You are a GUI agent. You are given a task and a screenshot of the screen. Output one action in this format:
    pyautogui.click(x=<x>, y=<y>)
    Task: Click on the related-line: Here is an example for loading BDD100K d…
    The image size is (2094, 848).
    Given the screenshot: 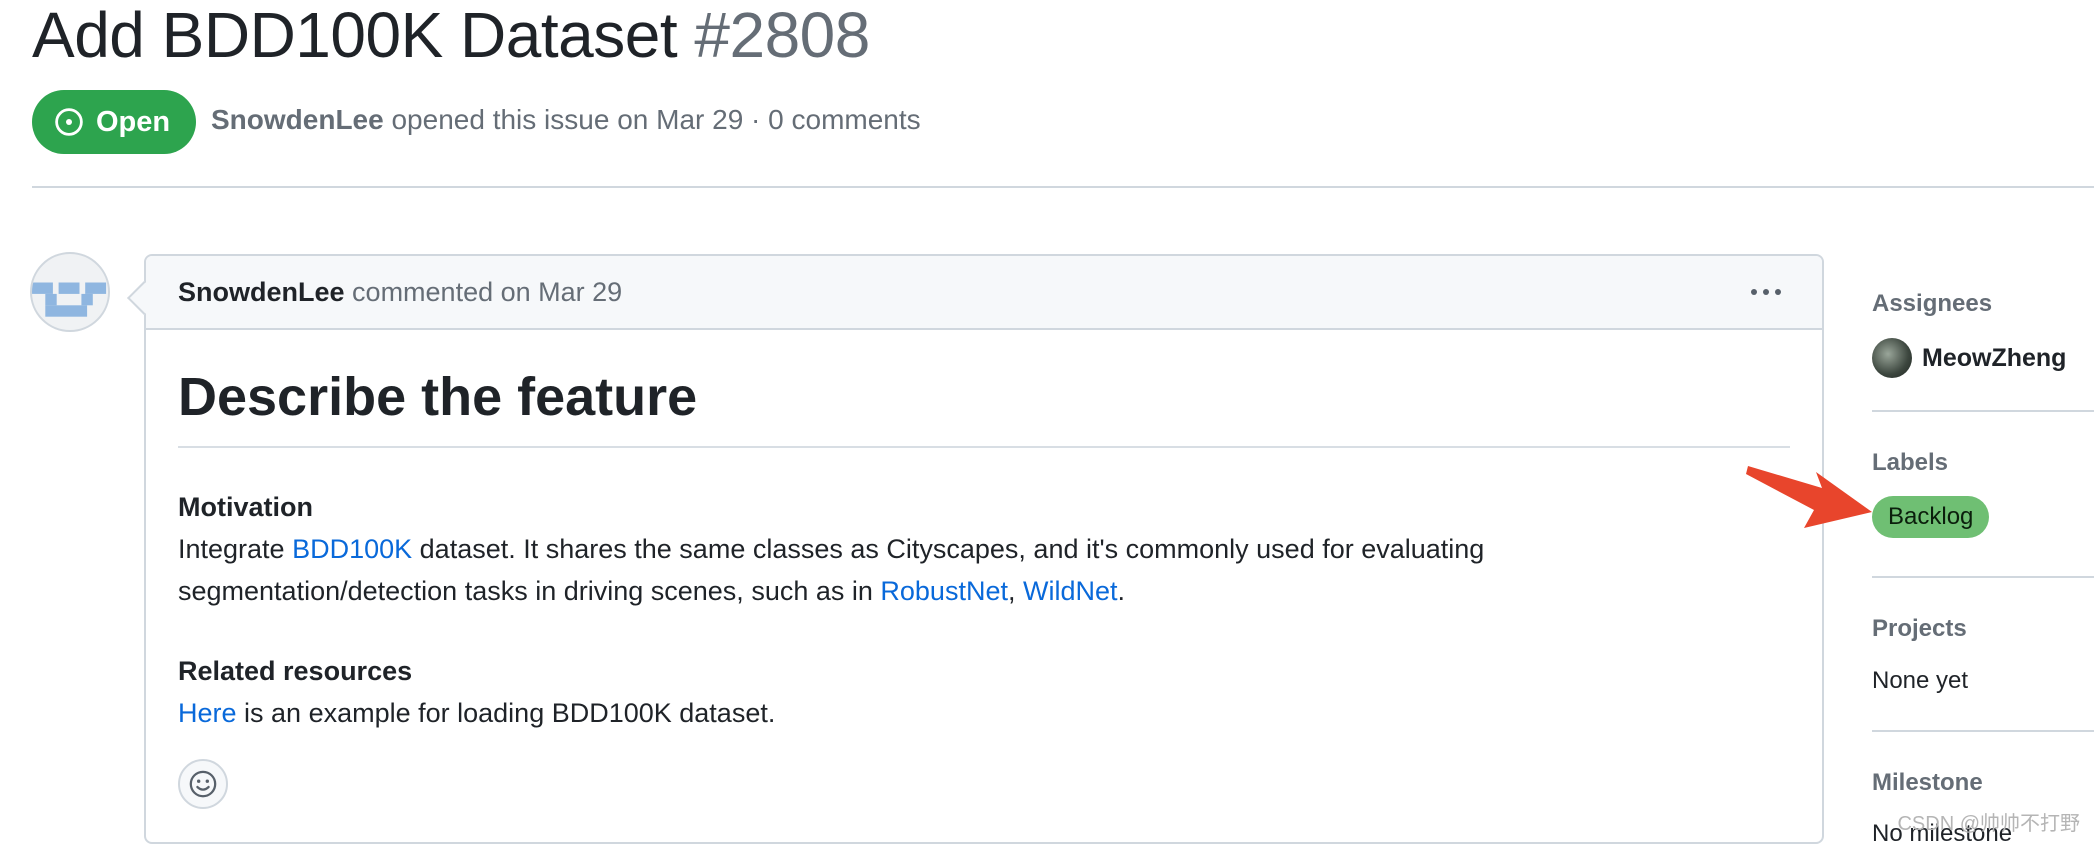 What is the action you would take?
    pyautogui.click(x=984, y=713)
    